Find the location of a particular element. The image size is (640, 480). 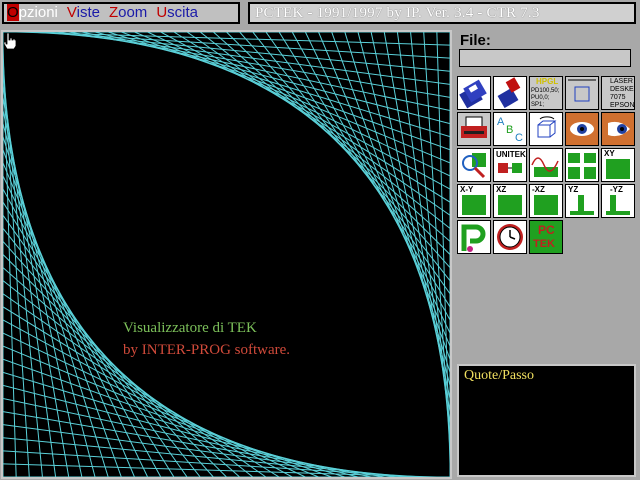

magnifier-icon is located at coordinates (474, 166).